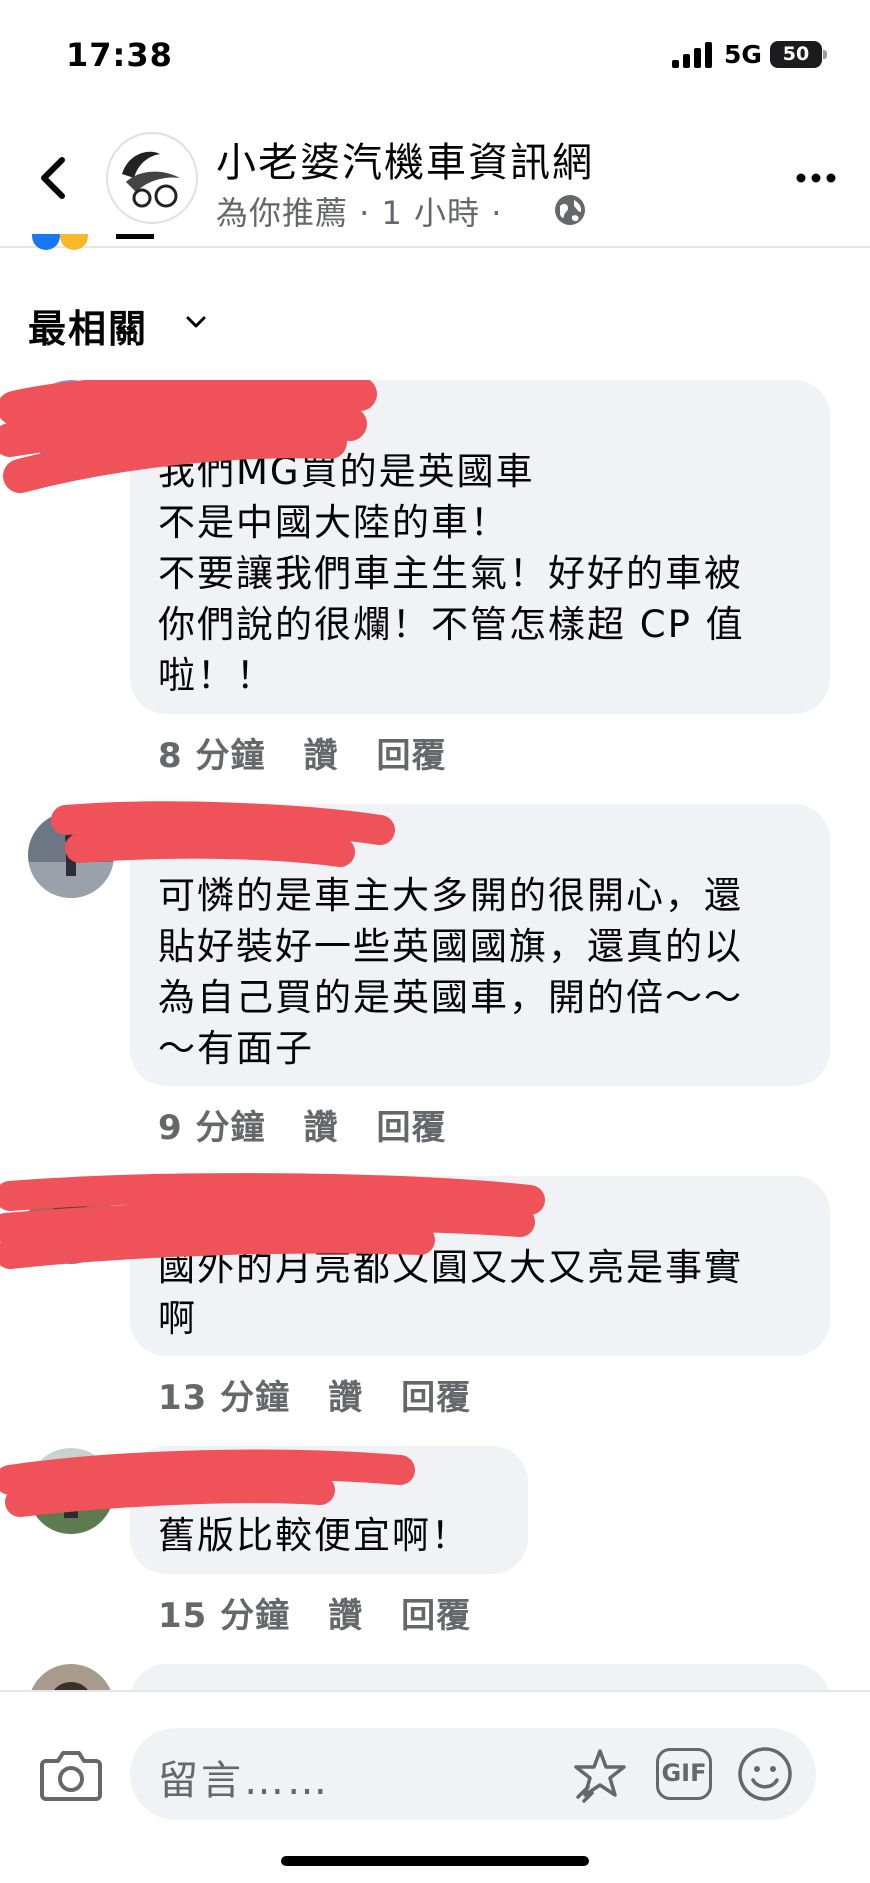 This screenshot has width=870, height=1883. I want to click on gif-label: GIF, so click(684, 1773).